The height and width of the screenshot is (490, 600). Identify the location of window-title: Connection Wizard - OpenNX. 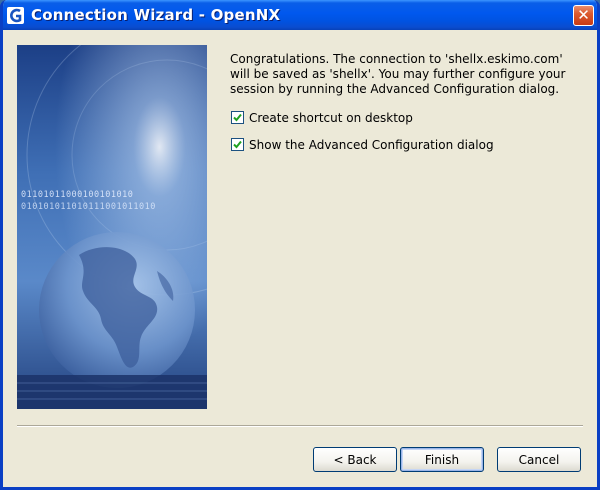
(156, 15).